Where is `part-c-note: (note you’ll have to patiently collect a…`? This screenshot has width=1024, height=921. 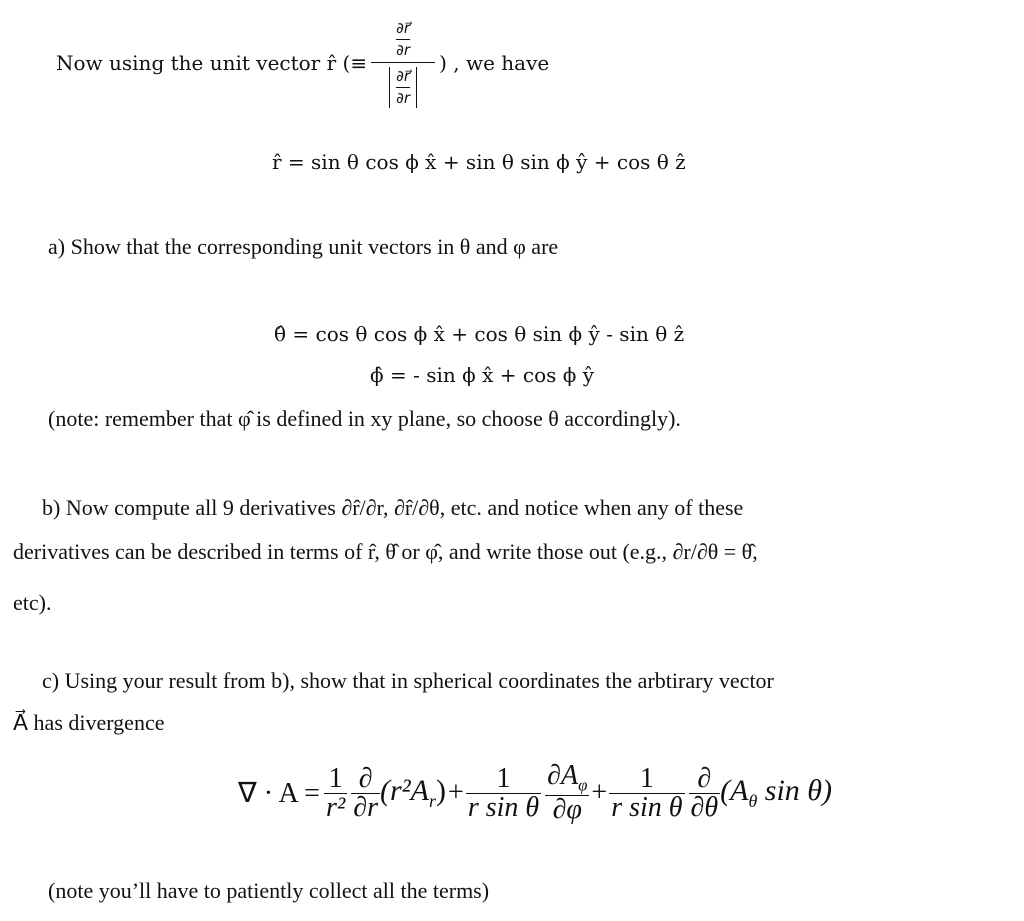 part-c-note: (note you’ll have to patiently collect a… is located at coordinates (269, 890).